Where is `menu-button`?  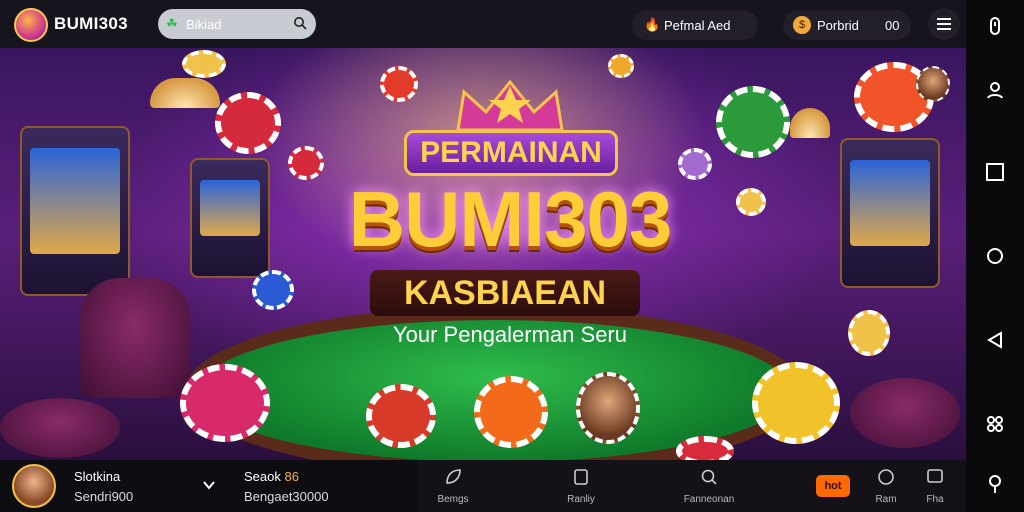
menu-button is located at coordinates (944, 24).